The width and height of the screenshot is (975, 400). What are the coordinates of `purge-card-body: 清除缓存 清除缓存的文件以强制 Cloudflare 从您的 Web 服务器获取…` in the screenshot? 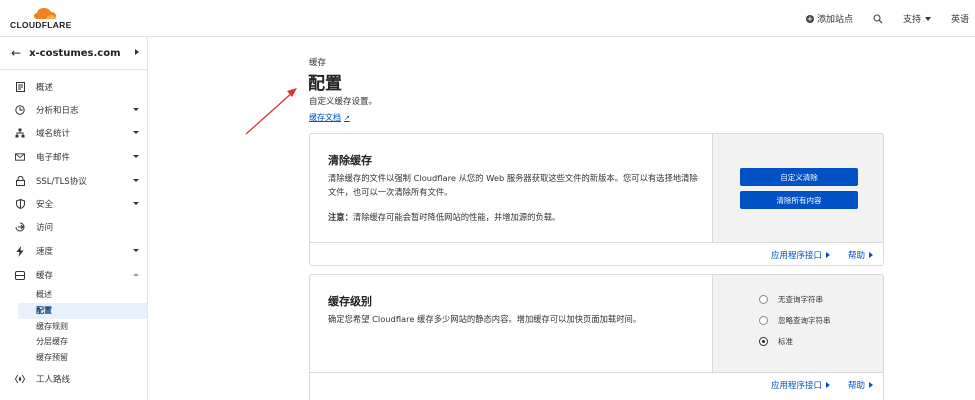 It's located at (511, 188).